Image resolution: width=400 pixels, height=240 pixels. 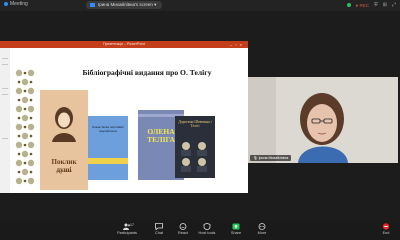 What do you see at coordinates (5, 120) in the screenshot?
I see `slide-thumbnail-panel` at bounding box center [5, 120].